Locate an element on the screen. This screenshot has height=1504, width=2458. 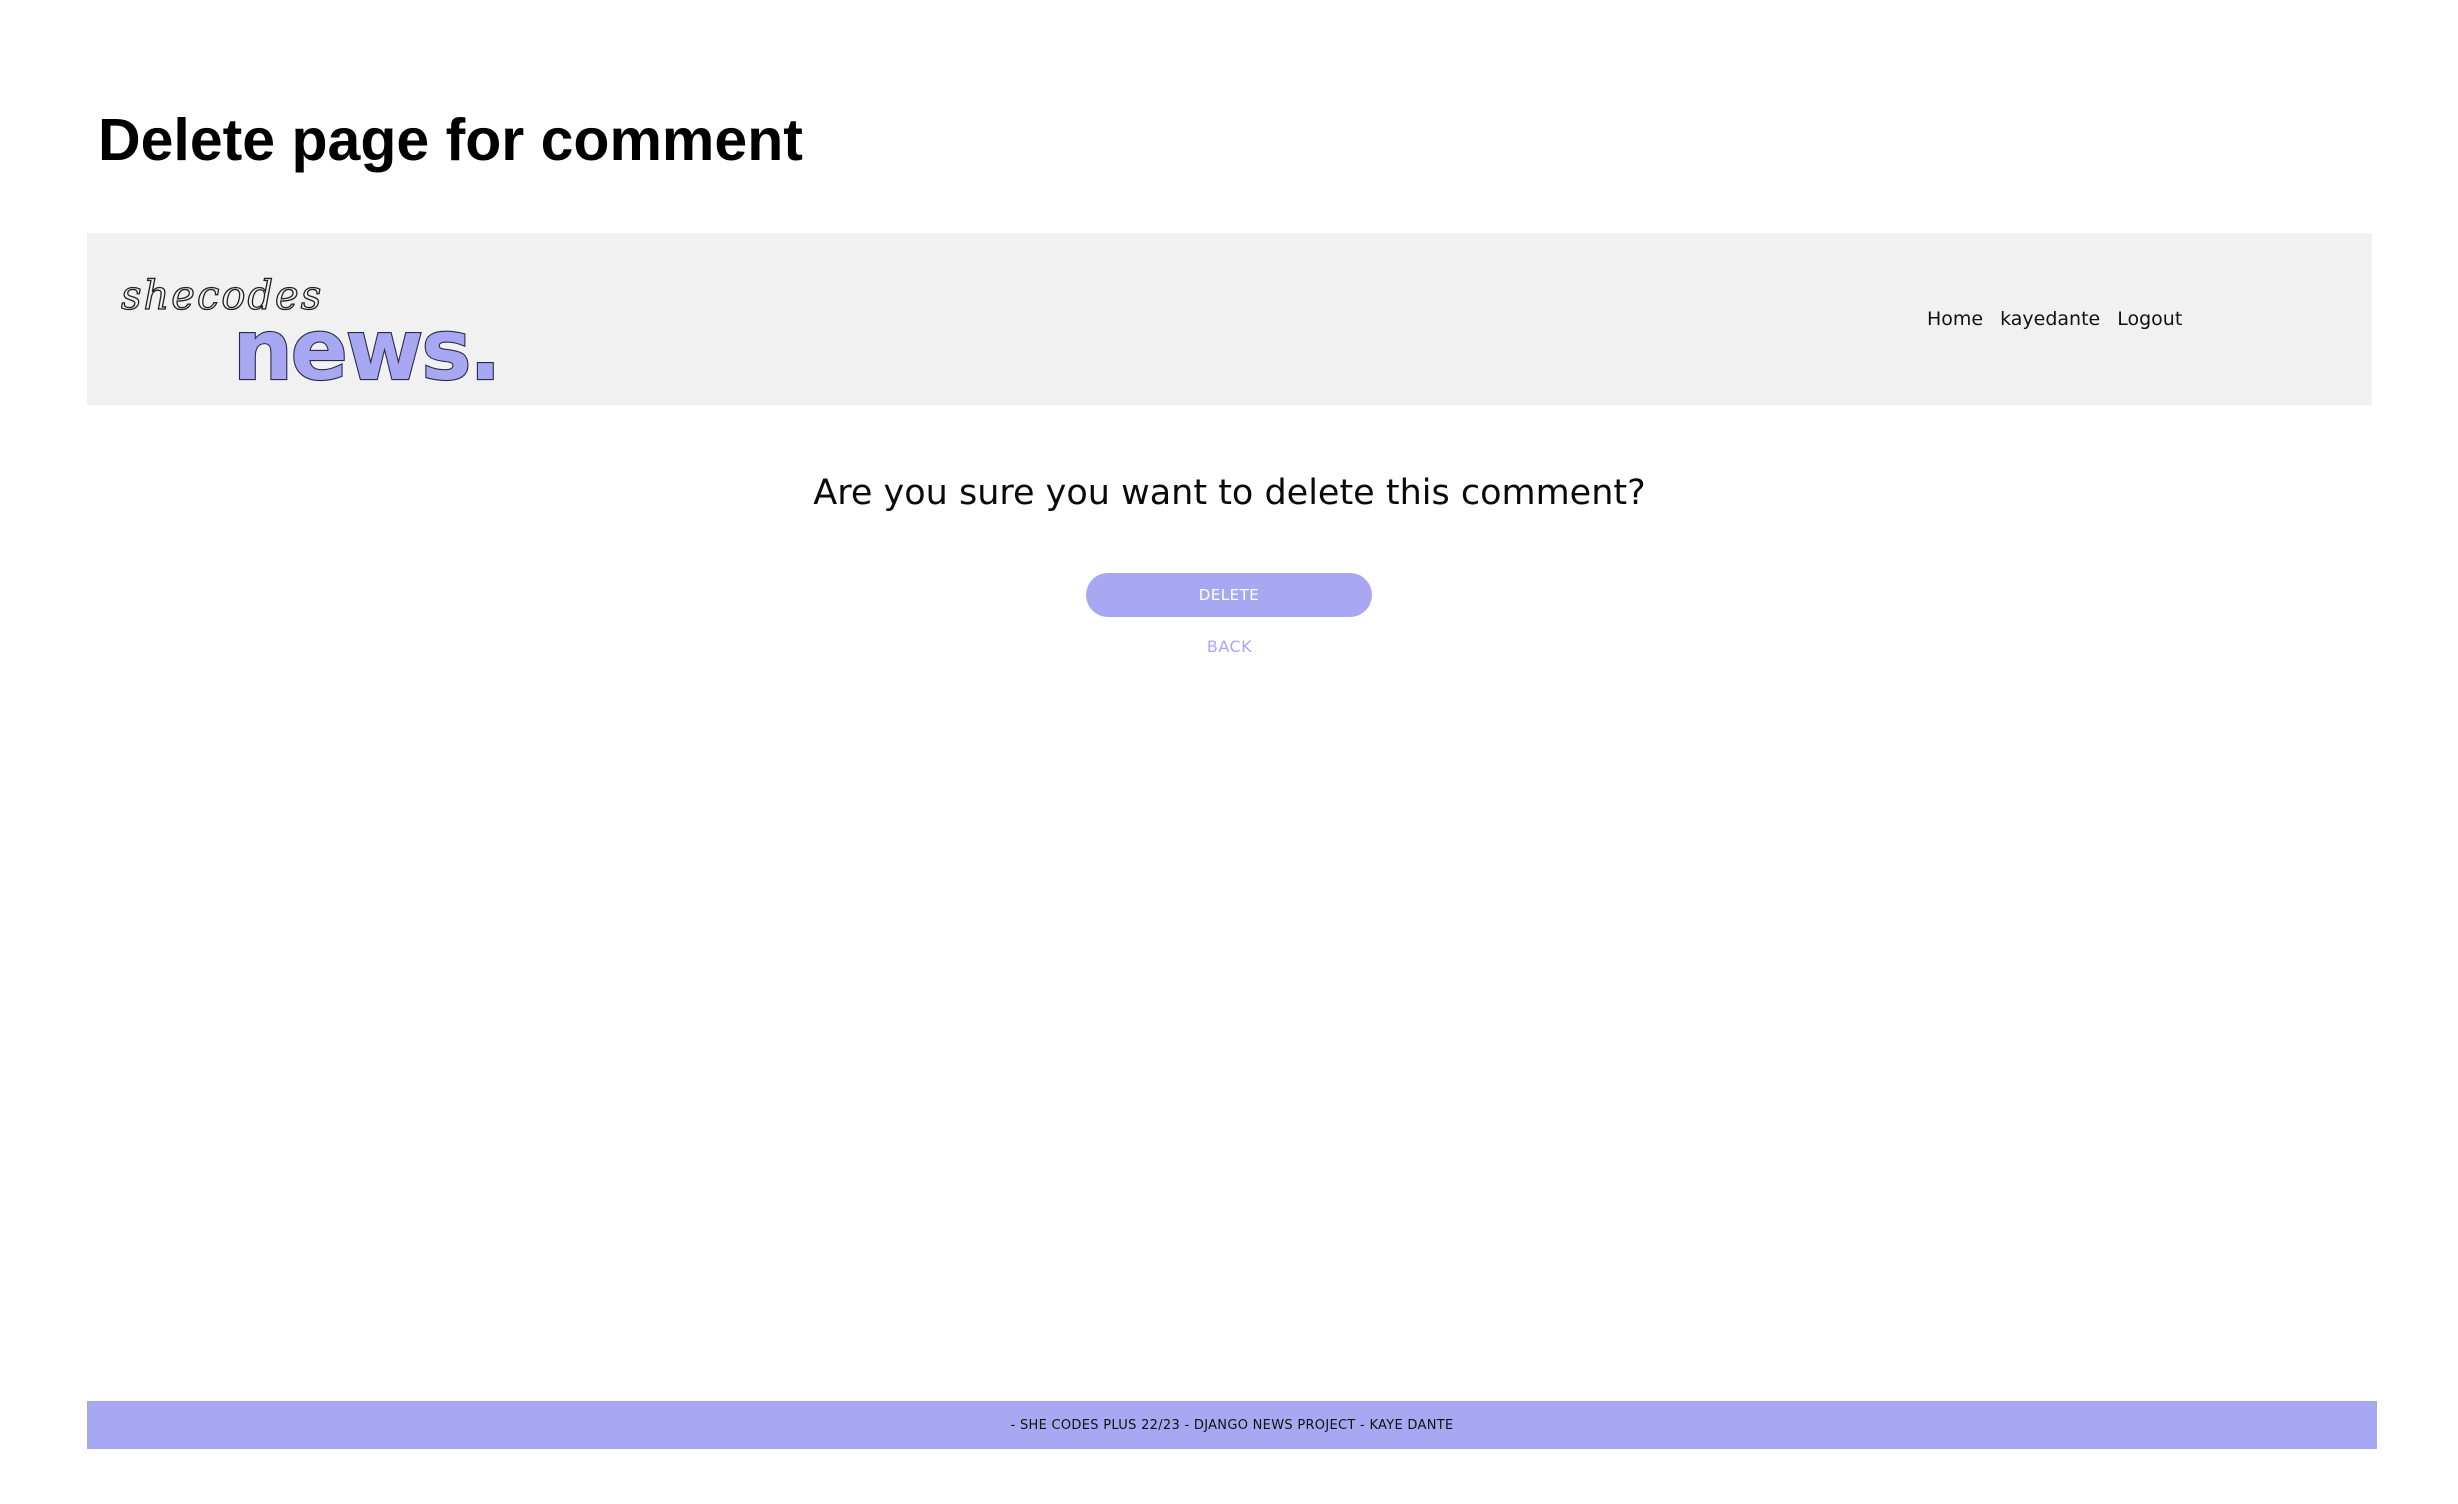
delete-button: DELETE is located at coordinates (1229, 595).